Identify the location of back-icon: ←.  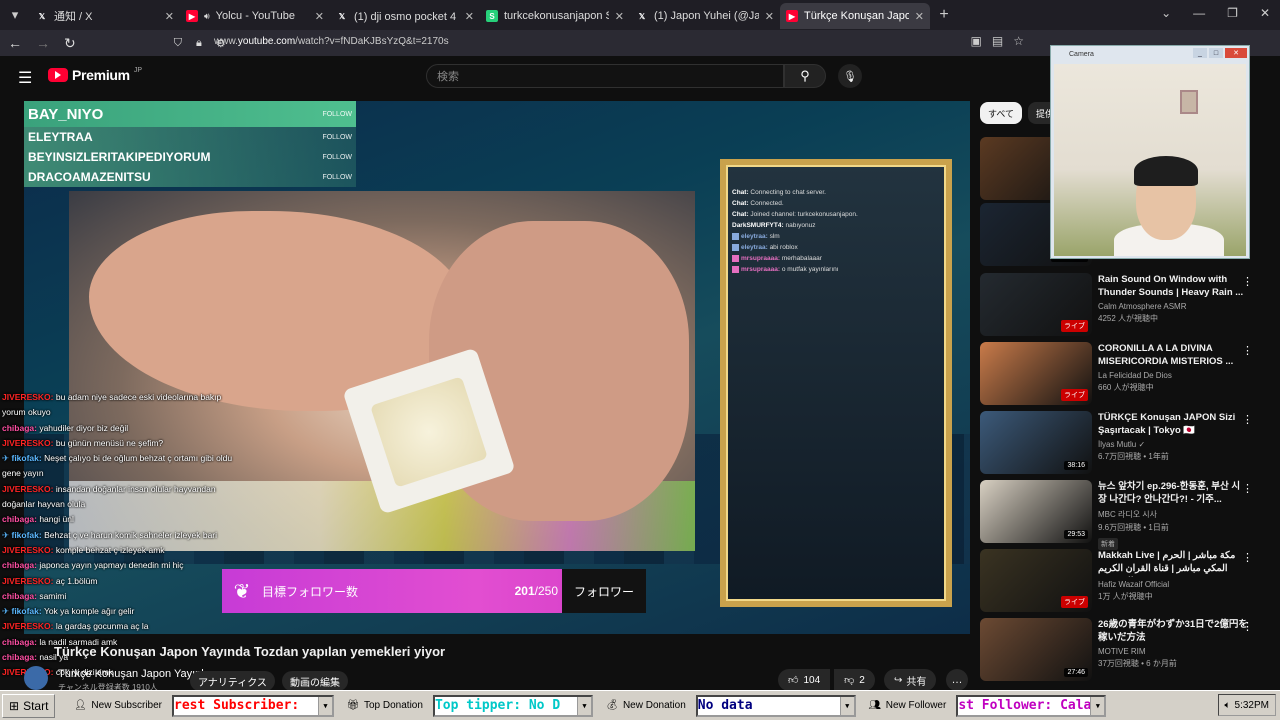
(15, 43).